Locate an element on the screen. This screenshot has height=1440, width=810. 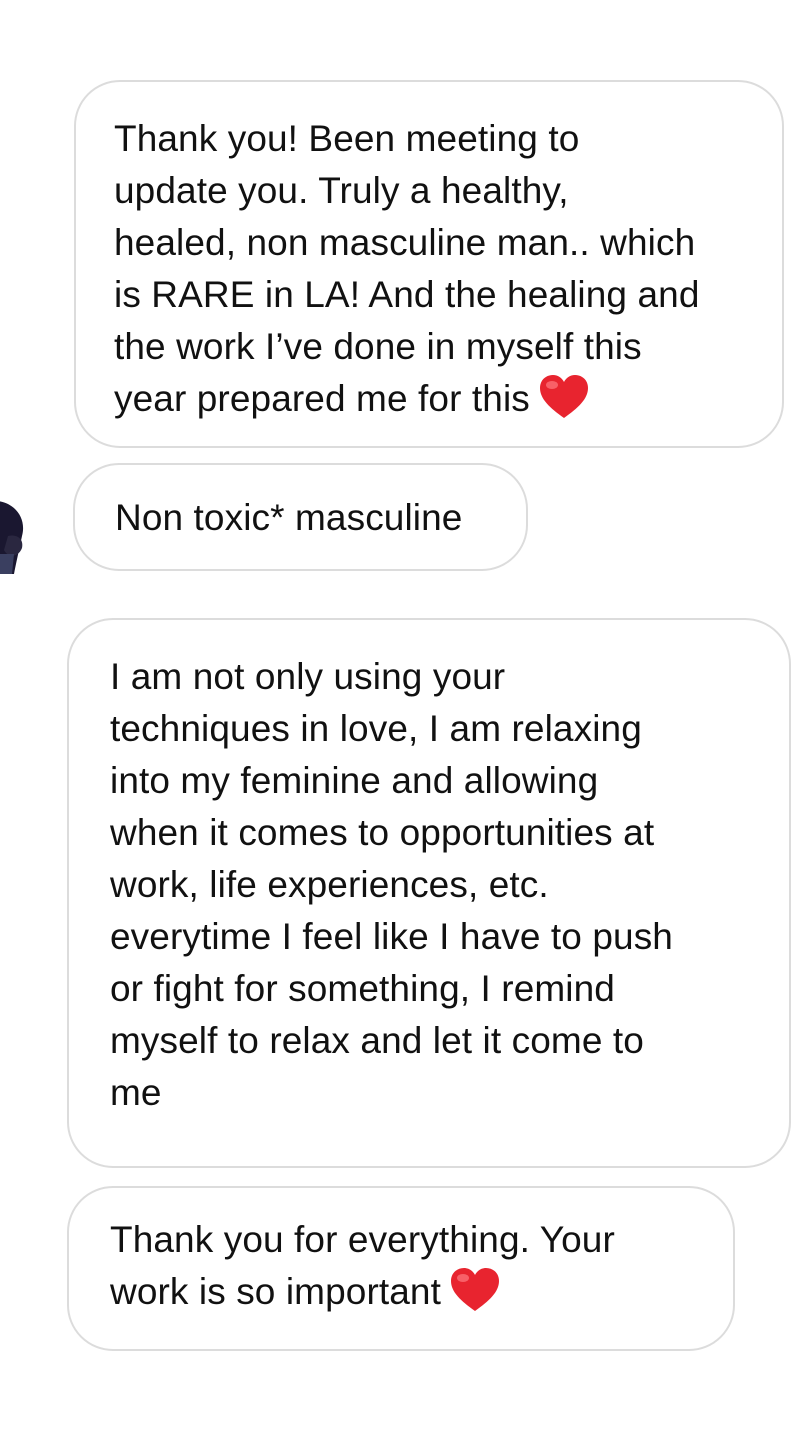
message-bubble: Non toxic* masculine is located at coordinates (300, 517).